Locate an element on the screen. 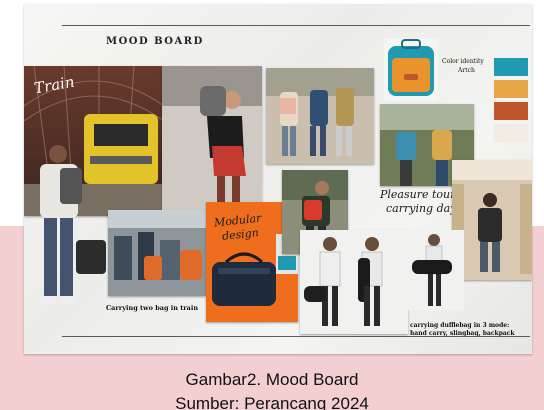 The image size is (544, 410). duffle-modes-line1: carrying dufflebag in 3 mode: is located at coordinates (460, 325).